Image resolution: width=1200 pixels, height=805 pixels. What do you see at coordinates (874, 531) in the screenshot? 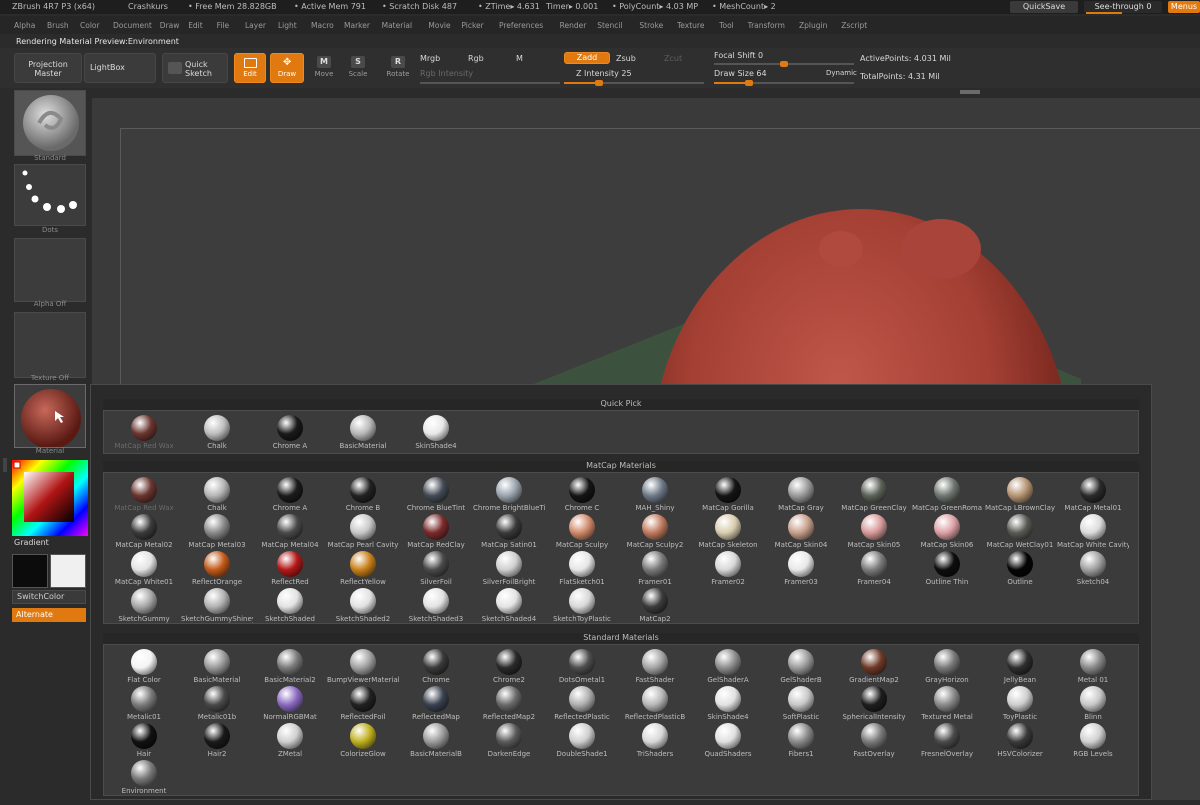
I see `material-matcap-skin05: MatCap Skin05` at bounding box center [874, 531].